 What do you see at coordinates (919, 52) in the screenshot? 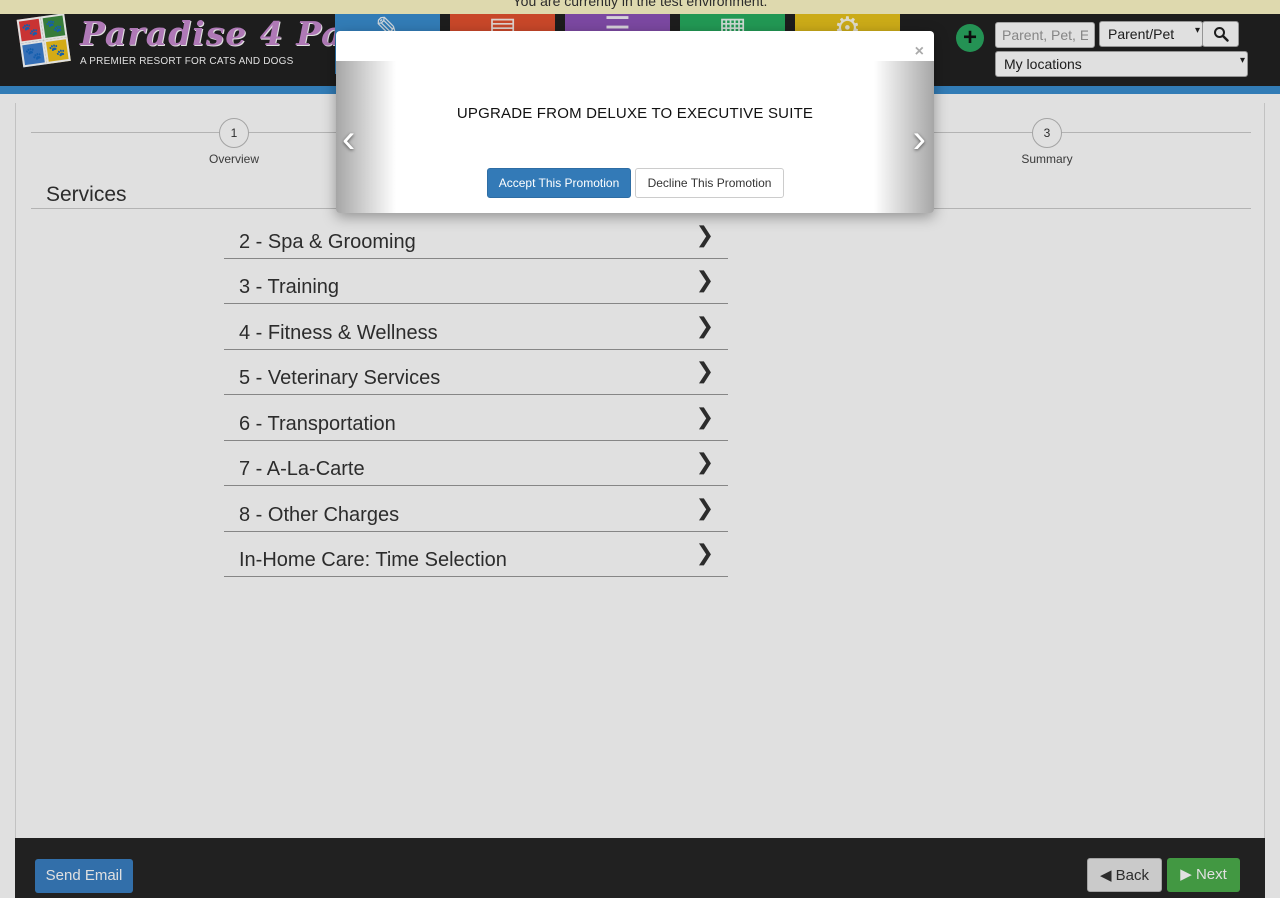
I see `close-icon: ×` at bounding box center [919, 52].